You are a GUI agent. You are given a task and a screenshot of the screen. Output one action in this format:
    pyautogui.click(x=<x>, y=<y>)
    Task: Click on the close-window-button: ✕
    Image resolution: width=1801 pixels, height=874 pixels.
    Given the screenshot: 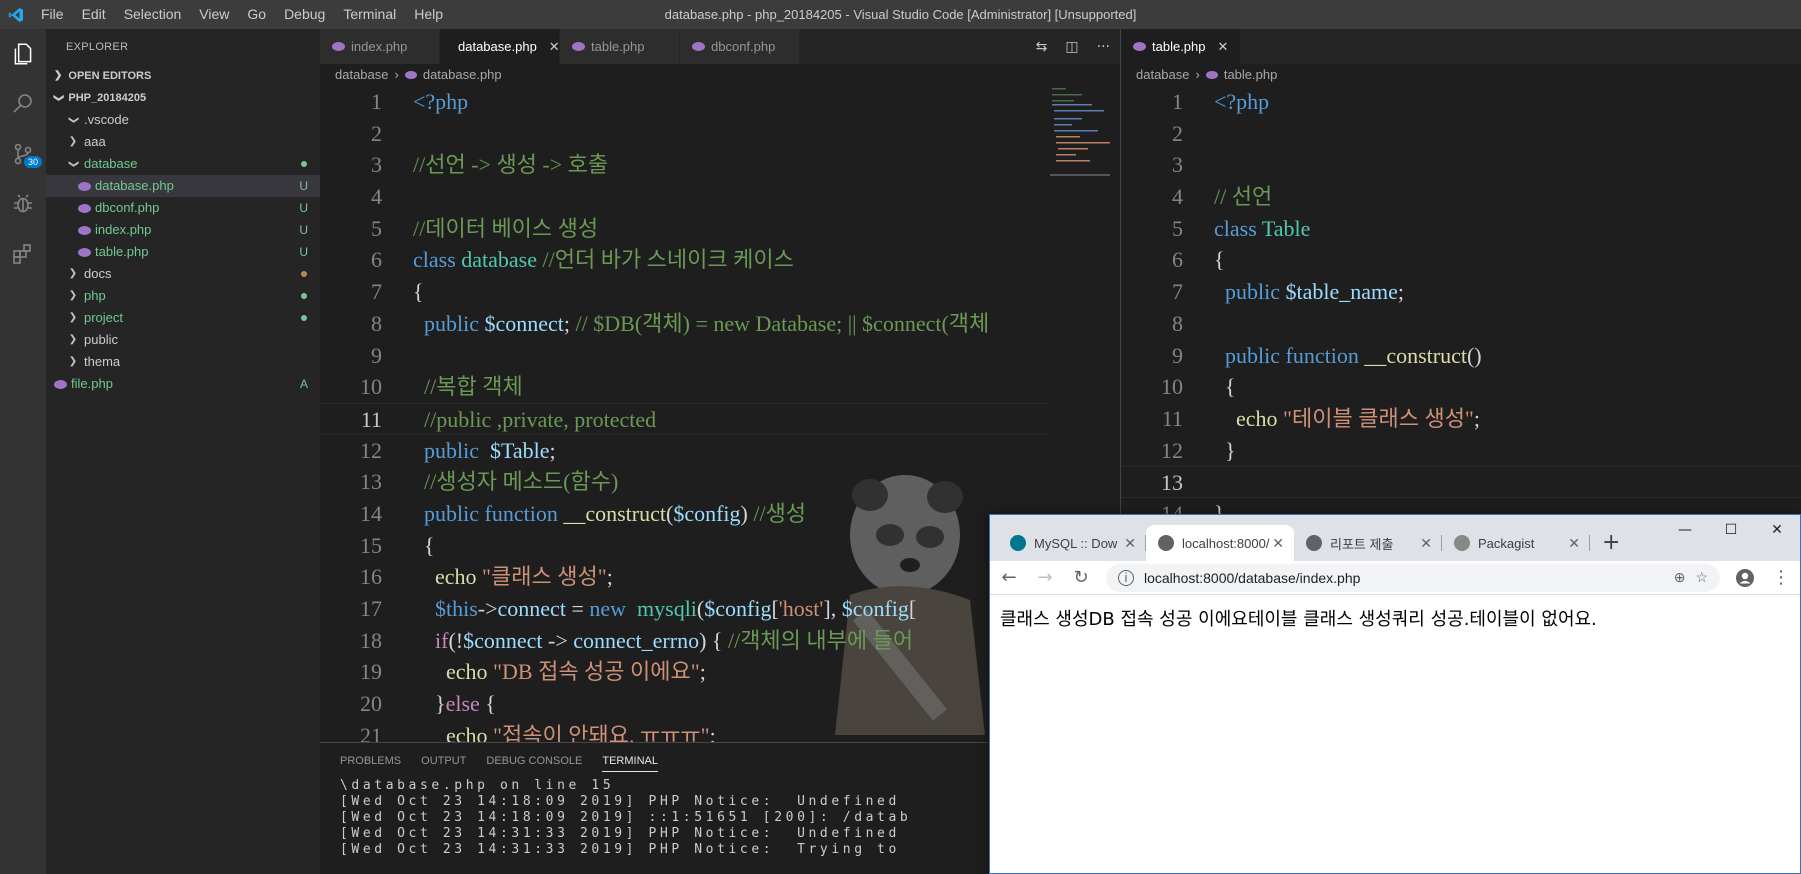 What is the action you would take?
    pyautogui.click(x=1777, y=530)
    